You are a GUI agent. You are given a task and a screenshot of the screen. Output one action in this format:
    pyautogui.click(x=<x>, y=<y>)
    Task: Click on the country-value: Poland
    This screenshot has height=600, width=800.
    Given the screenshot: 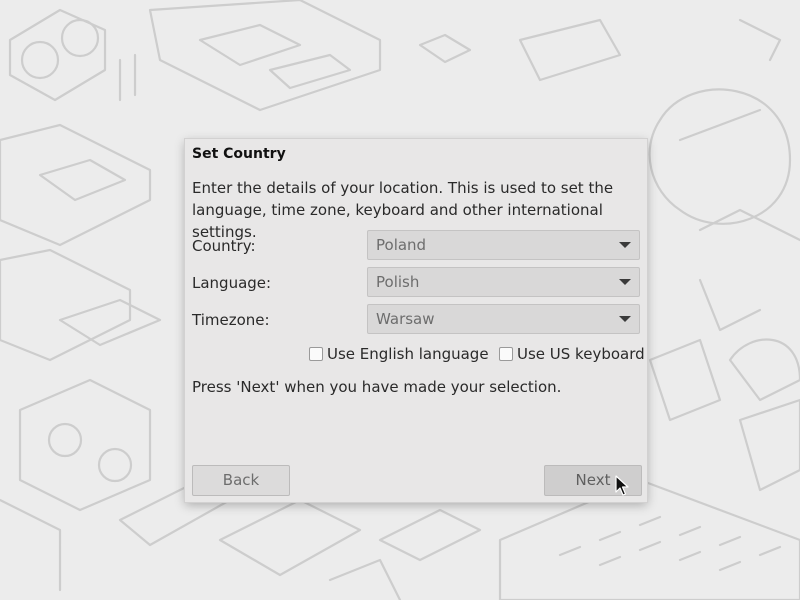 What is the action you would take?
    pyautogui.click(x=401, y=245)
    